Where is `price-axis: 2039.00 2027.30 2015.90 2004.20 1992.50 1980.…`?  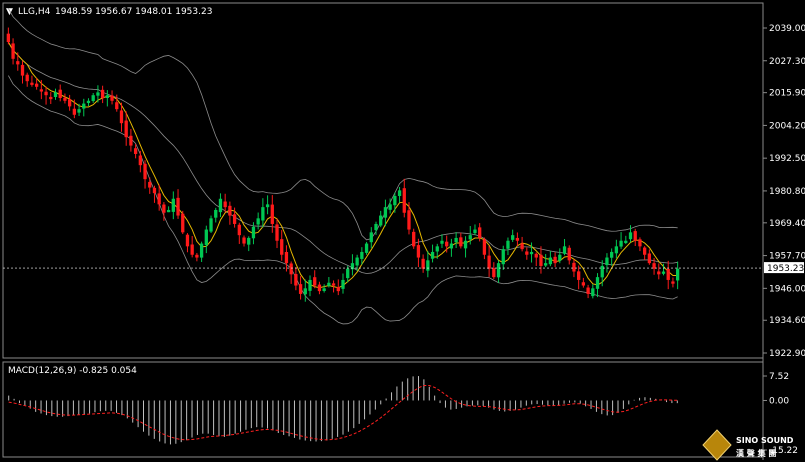 price-axis: 2039.00 2027.30 2015.90 2004.20 1992.50 1980.… is located at coordinates (784, 191).